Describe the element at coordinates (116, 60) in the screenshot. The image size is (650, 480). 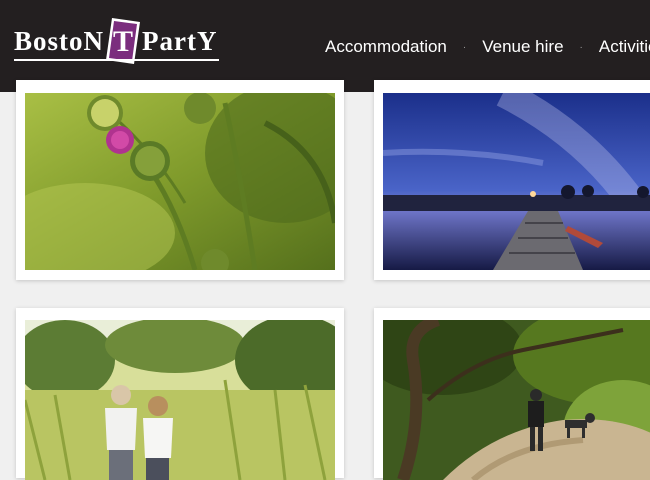
I see `logo-underline` at that location.